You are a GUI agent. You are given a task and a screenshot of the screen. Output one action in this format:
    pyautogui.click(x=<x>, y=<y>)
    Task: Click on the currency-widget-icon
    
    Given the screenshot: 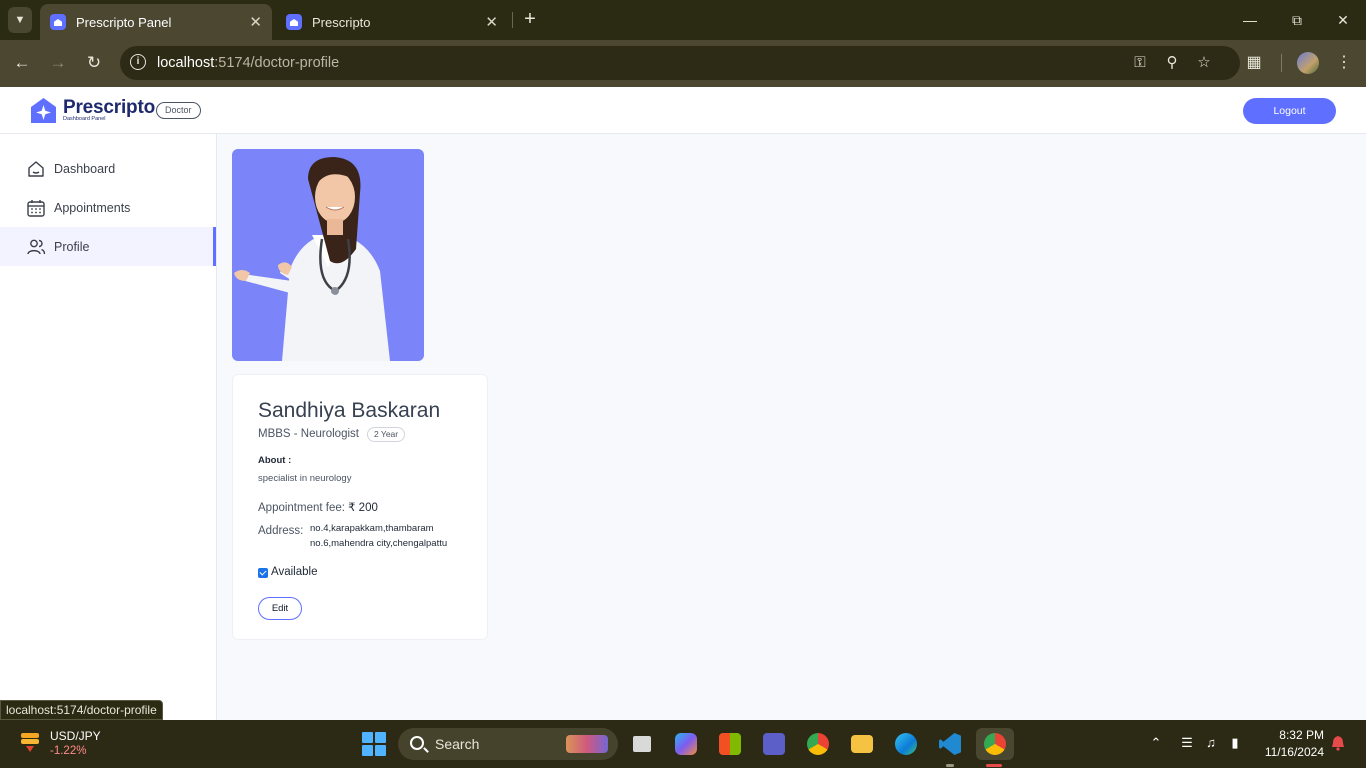 What is the action you would take?
    pyautogui.click(x=30, y=742)
    